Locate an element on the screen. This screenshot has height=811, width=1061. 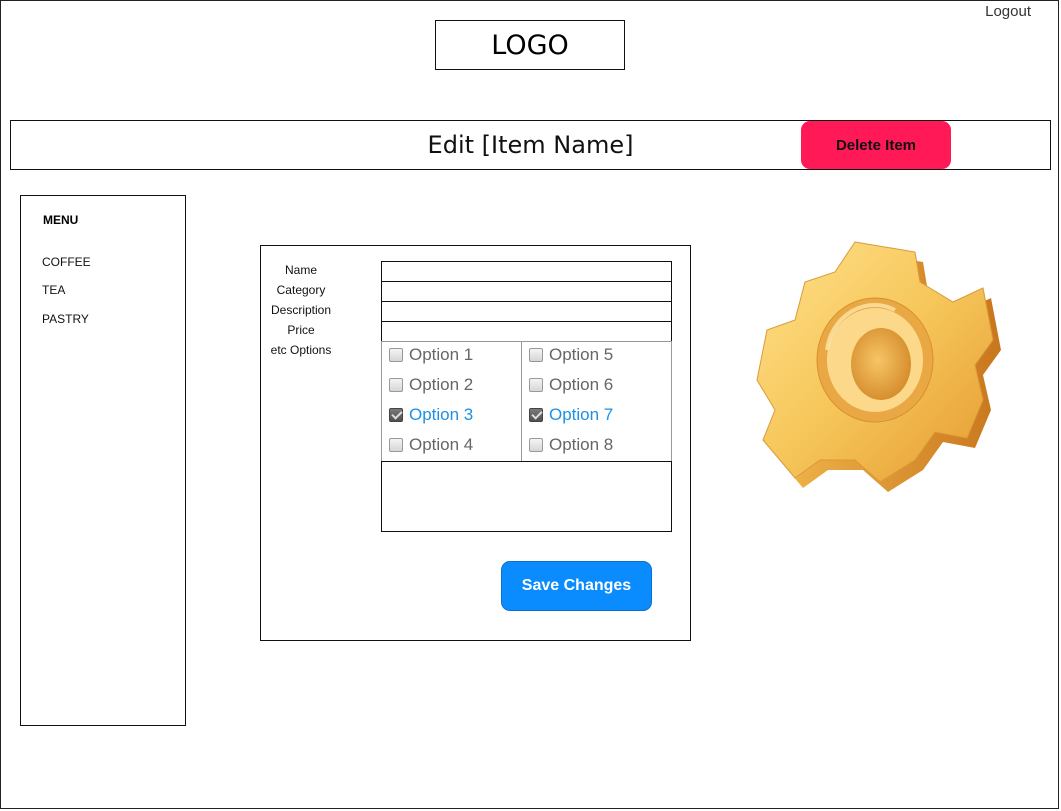
option-8-checkbox: Option 8 is located at coordinates (571, 445).